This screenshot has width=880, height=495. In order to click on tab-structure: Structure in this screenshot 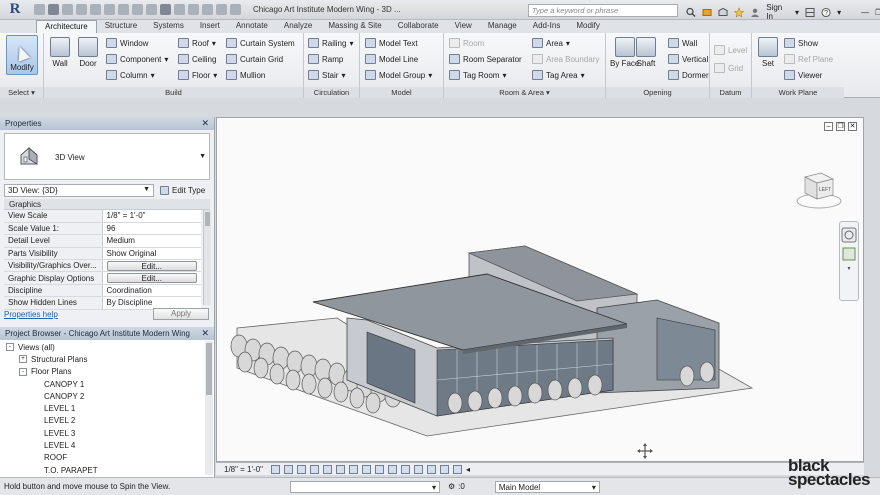, I will do `click(121, 26)`.